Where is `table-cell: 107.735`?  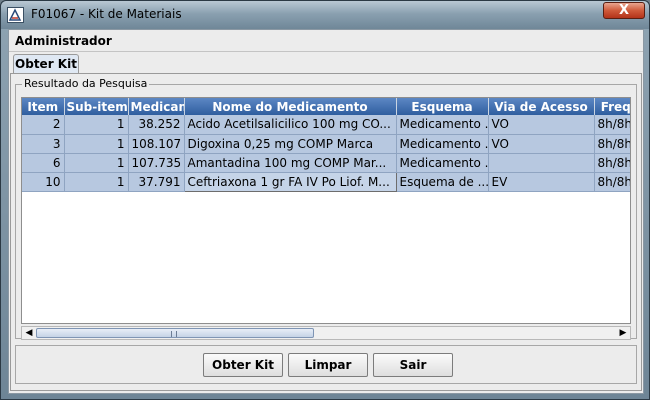 table-cell: 107.735 is located at coordinates (156, 163).